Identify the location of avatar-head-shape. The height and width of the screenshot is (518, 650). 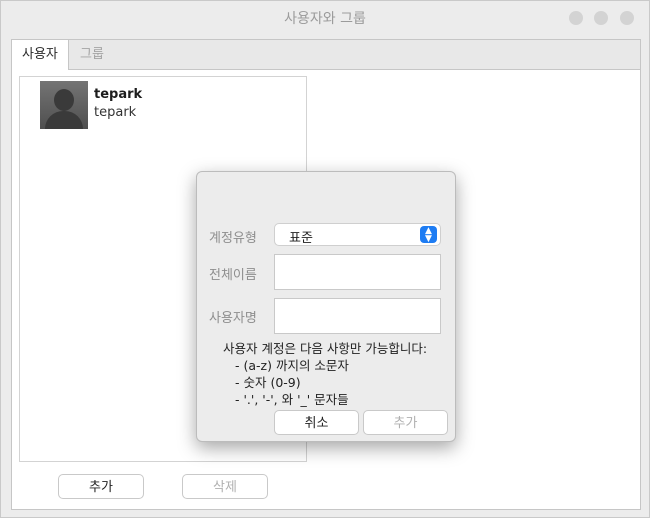
(64, 100).